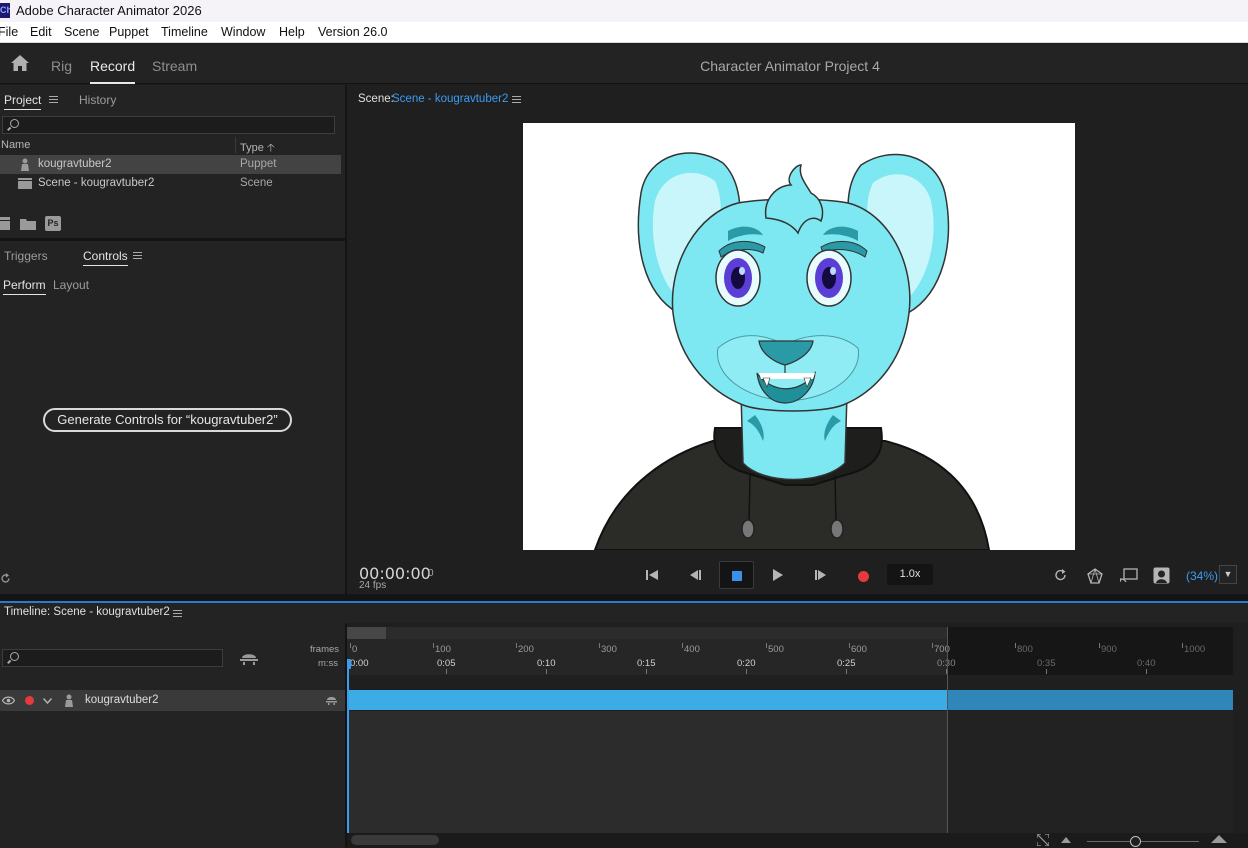 The width and height of the screenshot is (1248, 848). What do you see at coordinates (167, 420) in the screenshot?
I see `generate-controls-button: Generate Controls for “kougravtuber2”` at bounding box center [167, 420].